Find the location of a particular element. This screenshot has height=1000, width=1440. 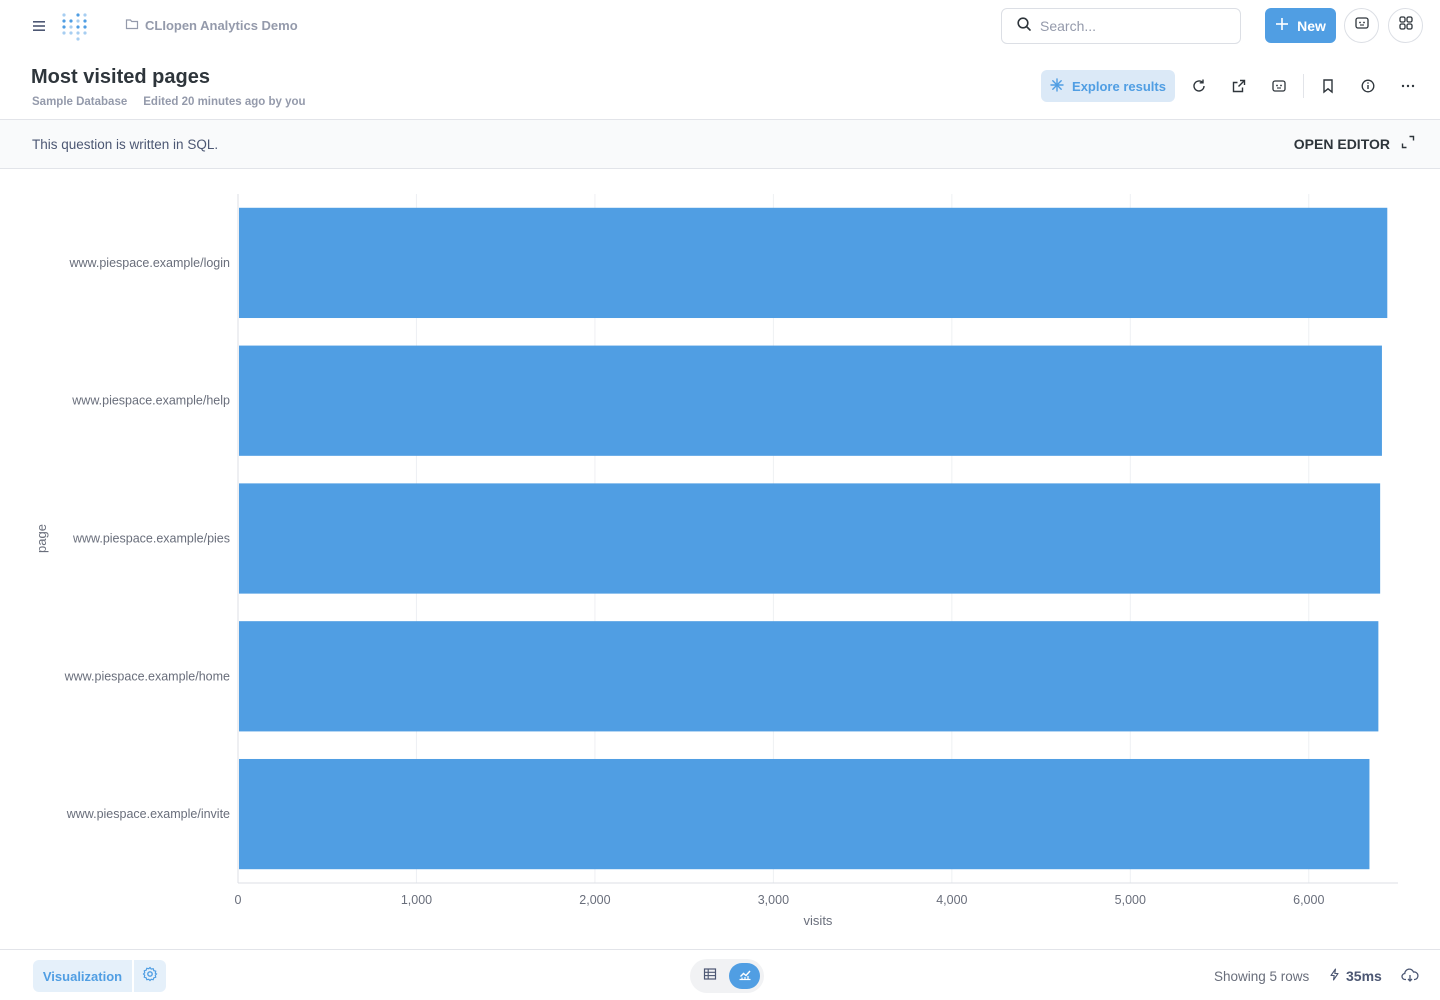

edited-info: Edited 20 minutes ago by you is located at coordinates (224, 102).